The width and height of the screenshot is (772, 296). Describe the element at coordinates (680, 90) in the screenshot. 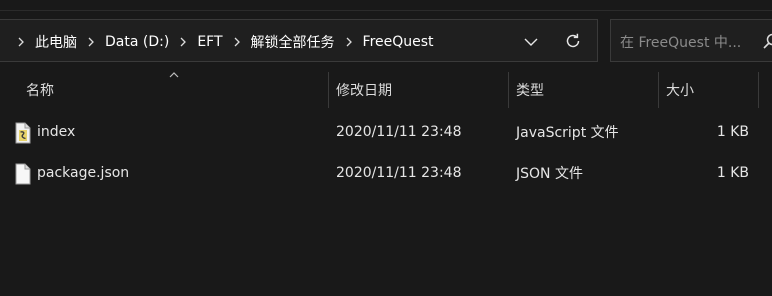

I see `column-header-size: 大小` at that location.